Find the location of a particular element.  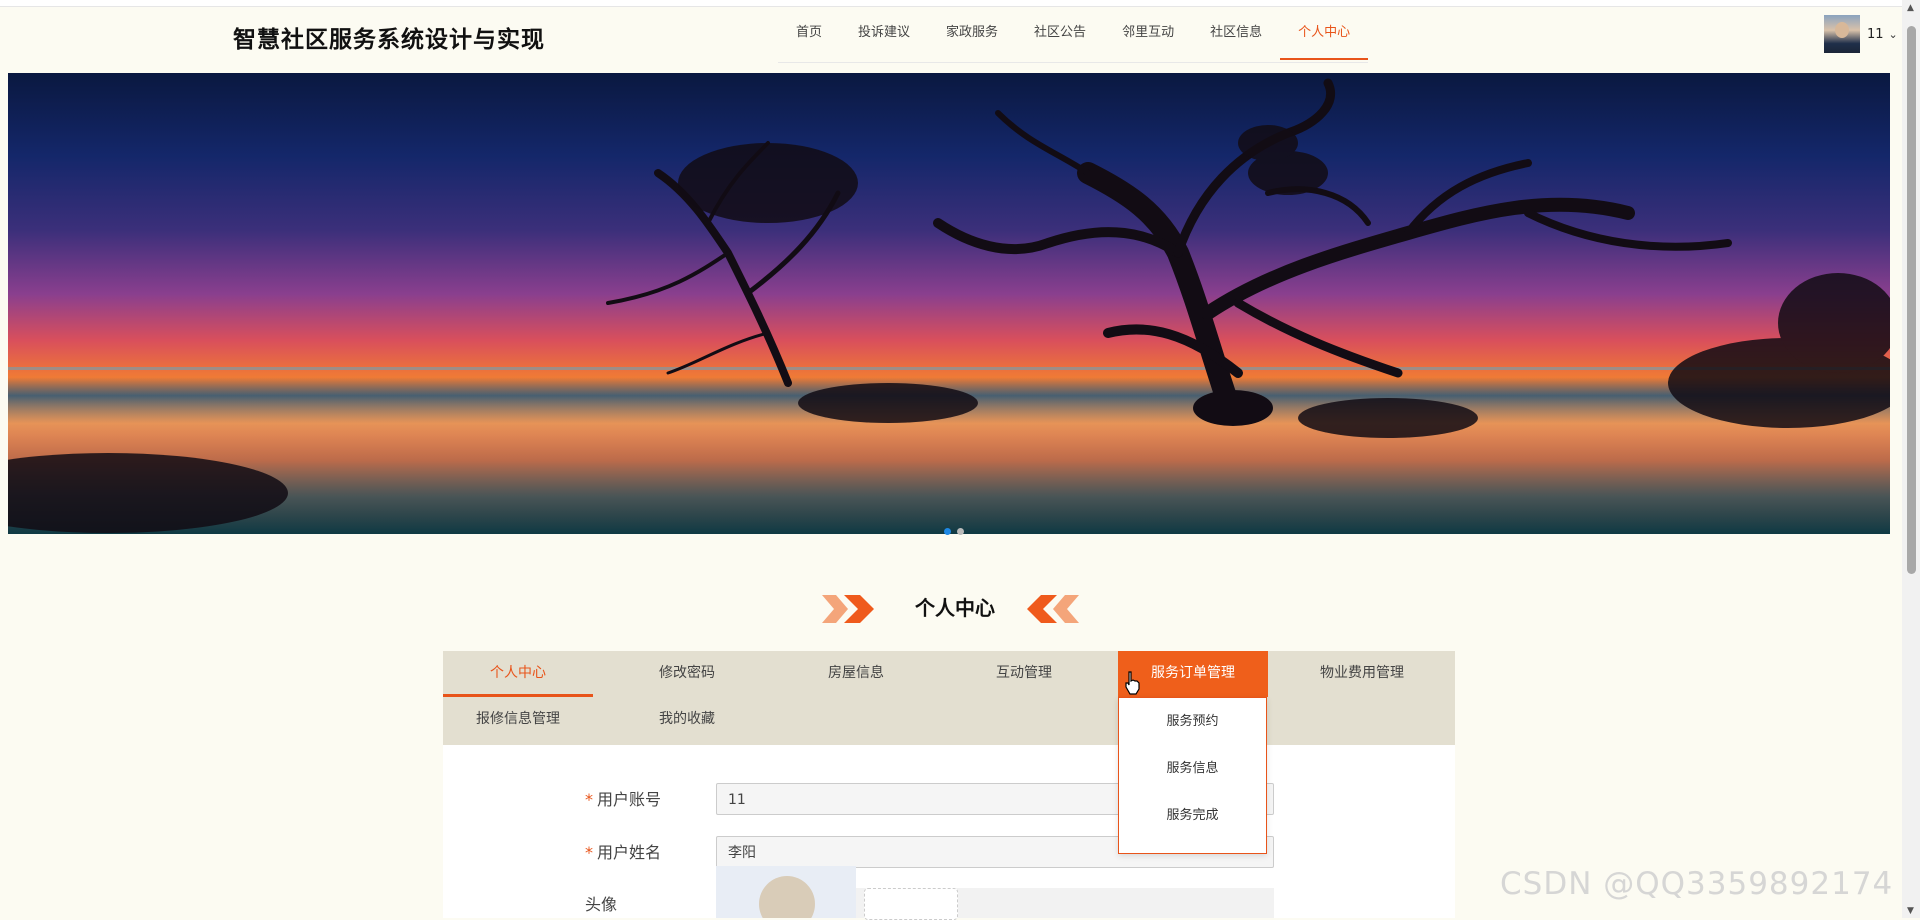

scroll-up-icon: ▲ is located at coordinates (1910, 8).